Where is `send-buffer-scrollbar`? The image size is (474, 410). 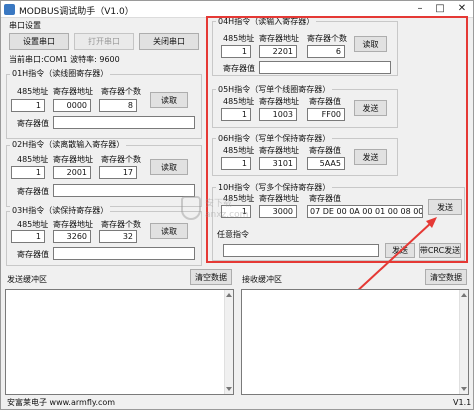
send-buffer-scrollbar is located at coordinates (228, 342).